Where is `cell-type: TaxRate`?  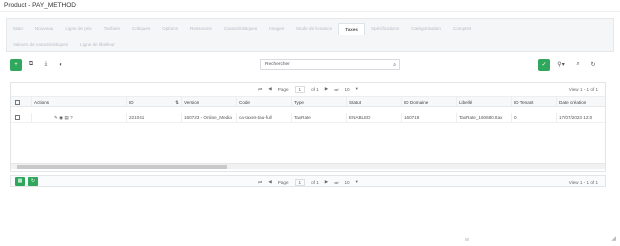 cell-type: TaxRate is located at coordinates (318, 117).